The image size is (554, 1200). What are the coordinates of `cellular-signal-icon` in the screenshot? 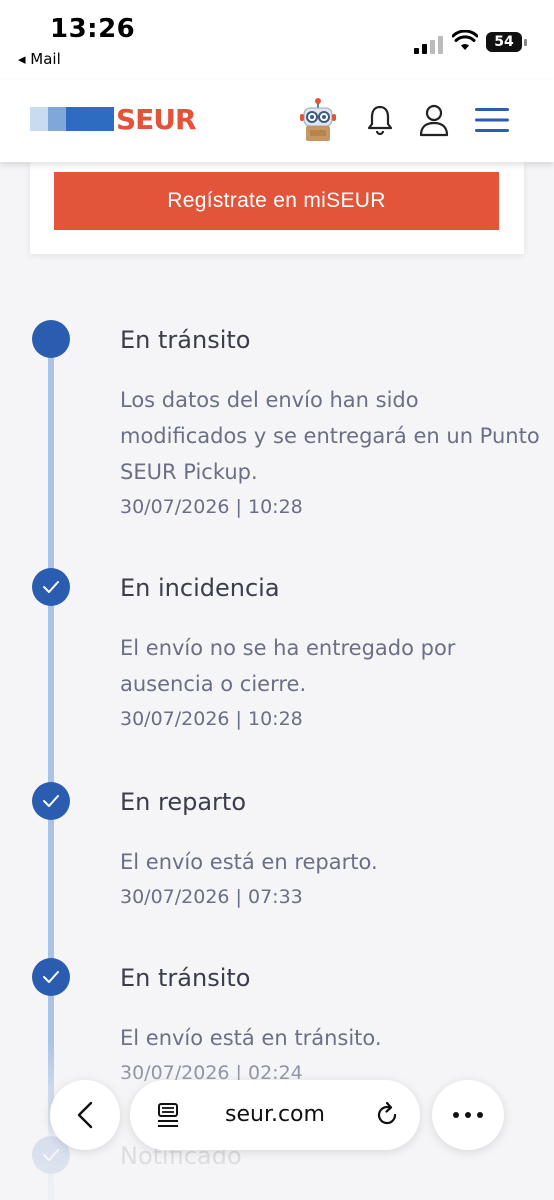 It's located at (429, 44).